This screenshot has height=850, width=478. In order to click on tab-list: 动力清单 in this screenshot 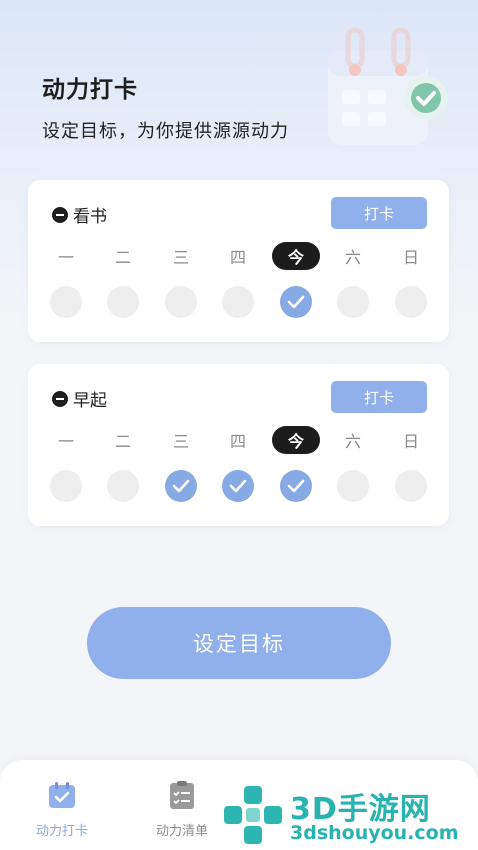, I will do `click(182, 809)`.